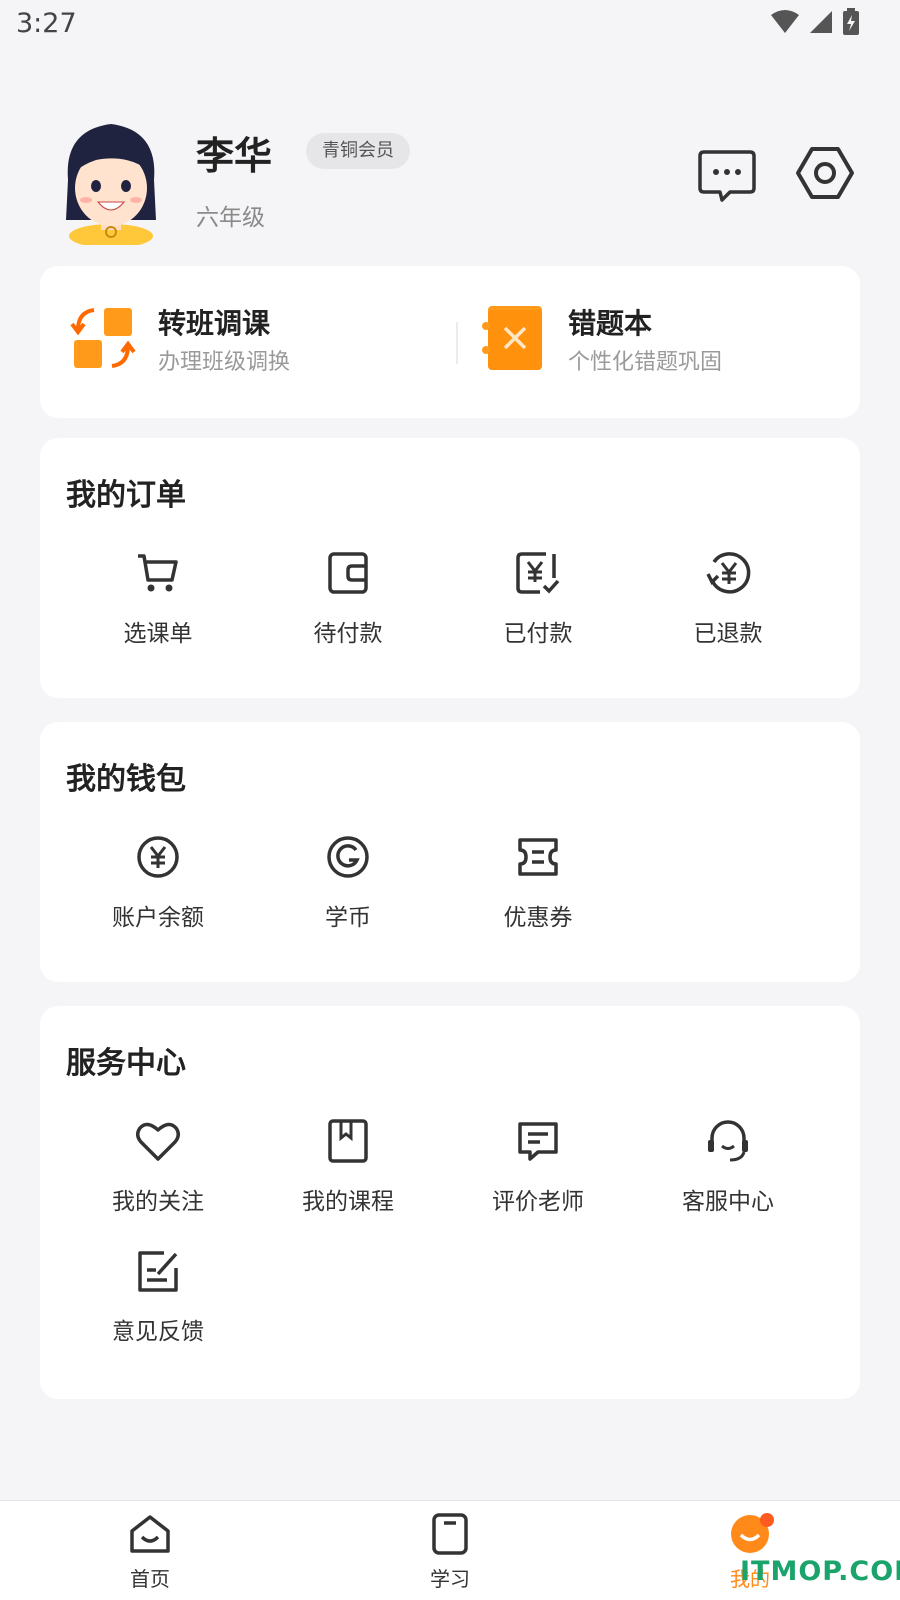 This screenshot has height=1600, width=900. What do you see at coordinates (538, 605) in the screenshot?
I see `order-item-paid: 已付款` at bounding box center [538, 605].